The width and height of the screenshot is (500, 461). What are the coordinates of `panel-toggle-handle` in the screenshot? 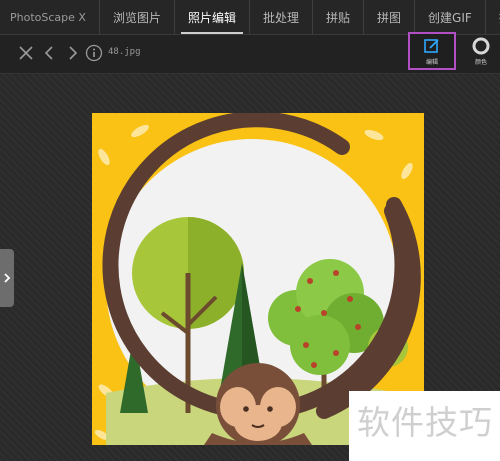 It's located at (7, 278).